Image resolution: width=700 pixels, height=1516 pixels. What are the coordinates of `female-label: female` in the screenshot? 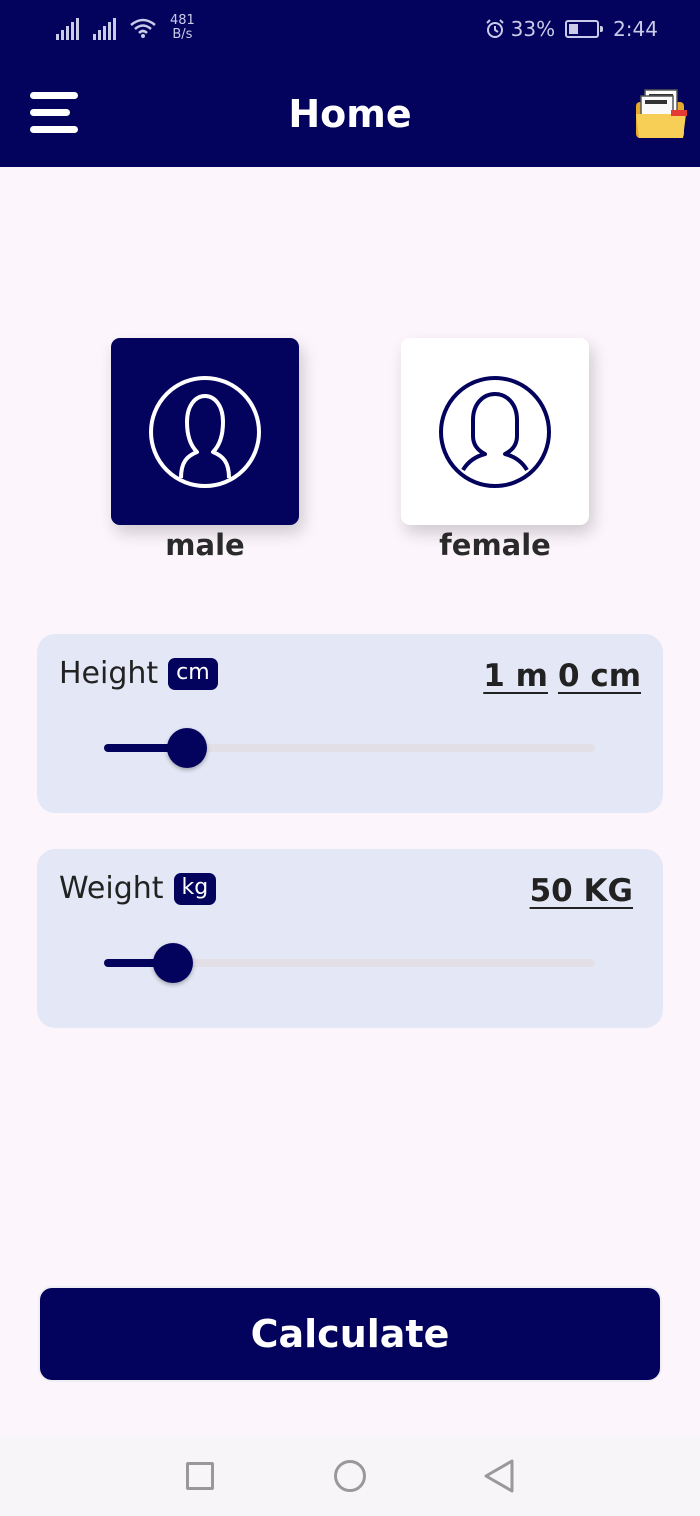 It's located at (495, 545).